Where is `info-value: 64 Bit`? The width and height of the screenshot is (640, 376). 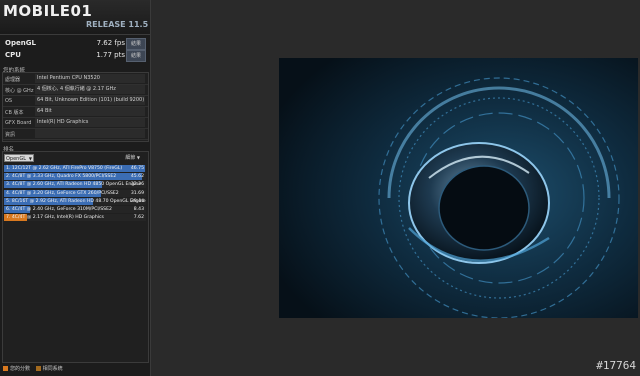
info-value: 64 Bit is located at coordinates (90, 111).